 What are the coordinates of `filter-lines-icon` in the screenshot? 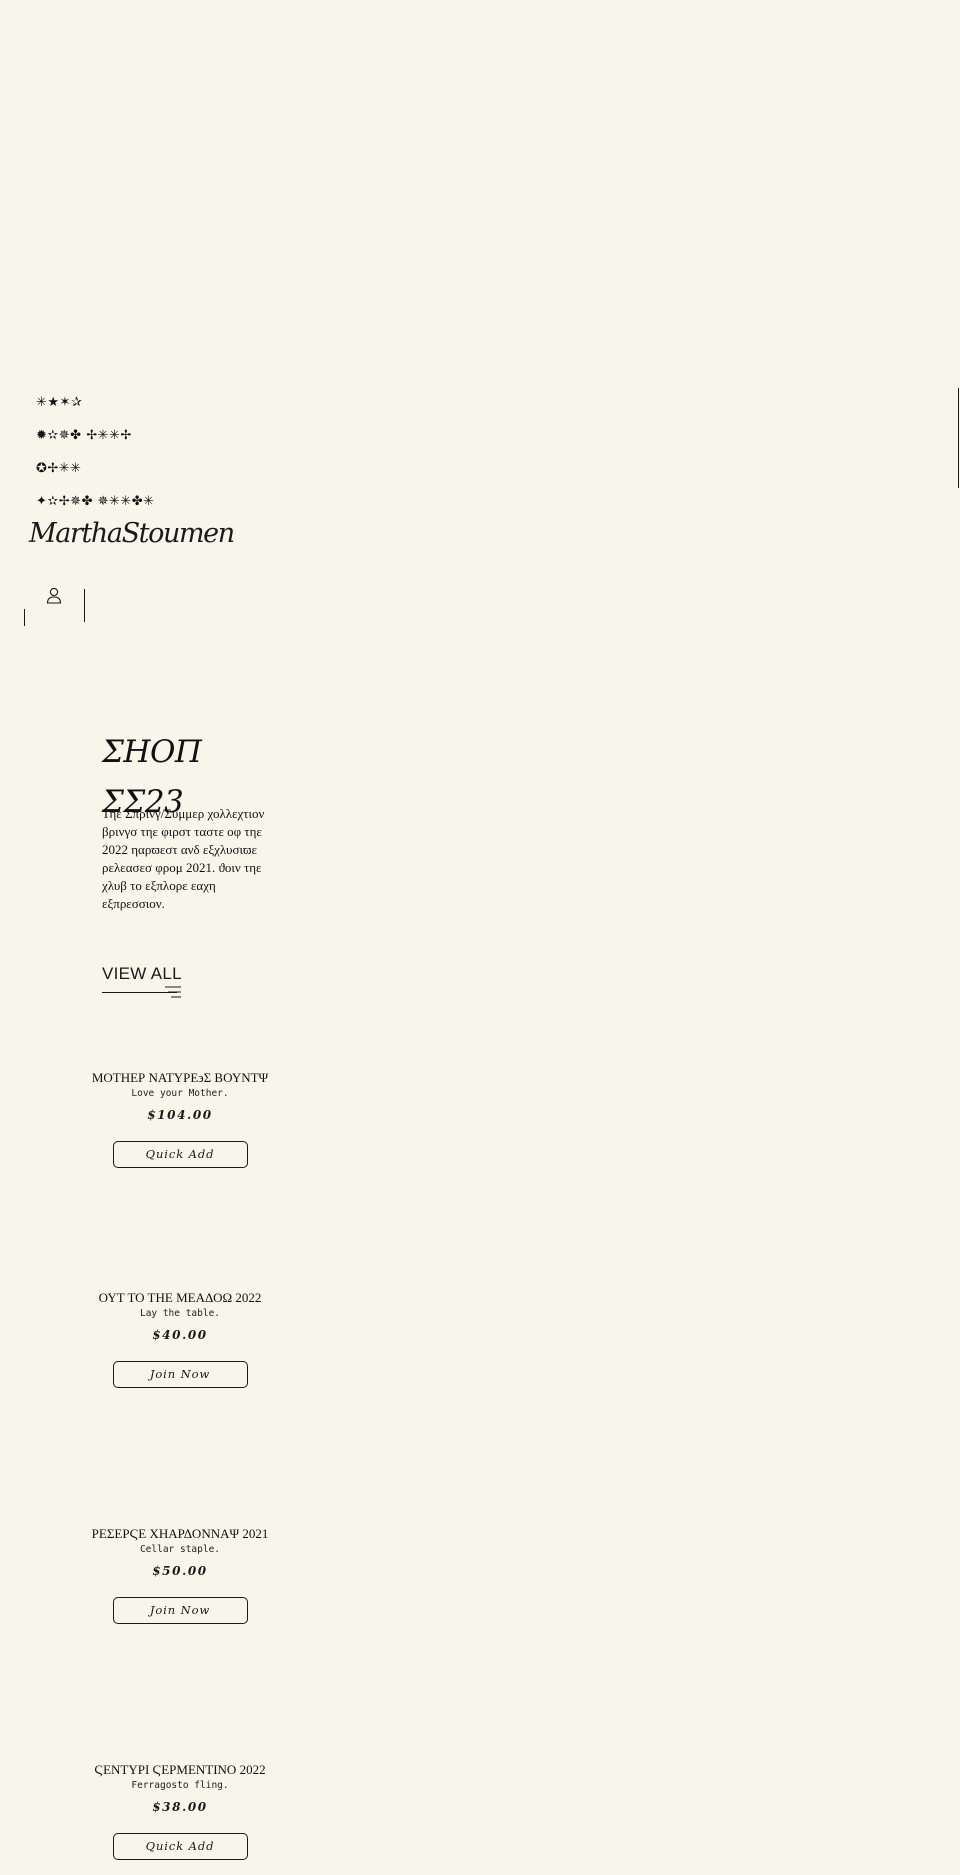 It's located at (173, 992).